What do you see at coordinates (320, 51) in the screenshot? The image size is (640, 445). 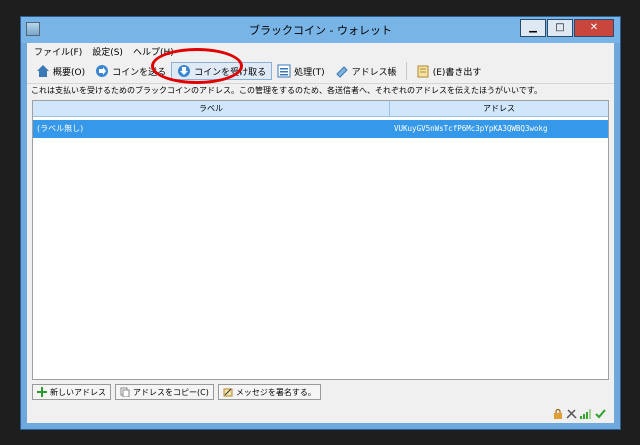 I see `menu-bar: ファイル(F) 設定(S) ヘルプ(H)` at bounding box center [320, 51].